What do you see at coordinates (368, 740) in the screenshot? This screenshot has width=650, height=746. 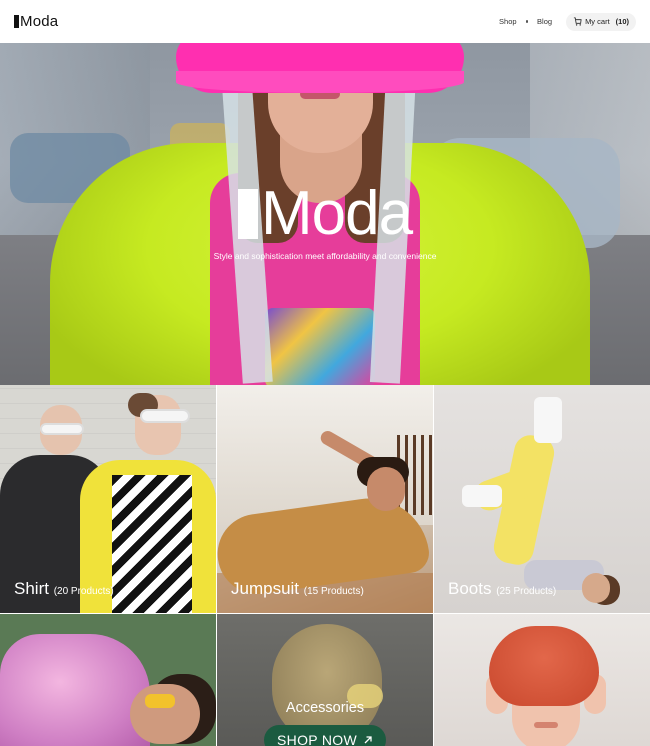 I see `arrow-up-right-icon` at bounding box center [368, 740].